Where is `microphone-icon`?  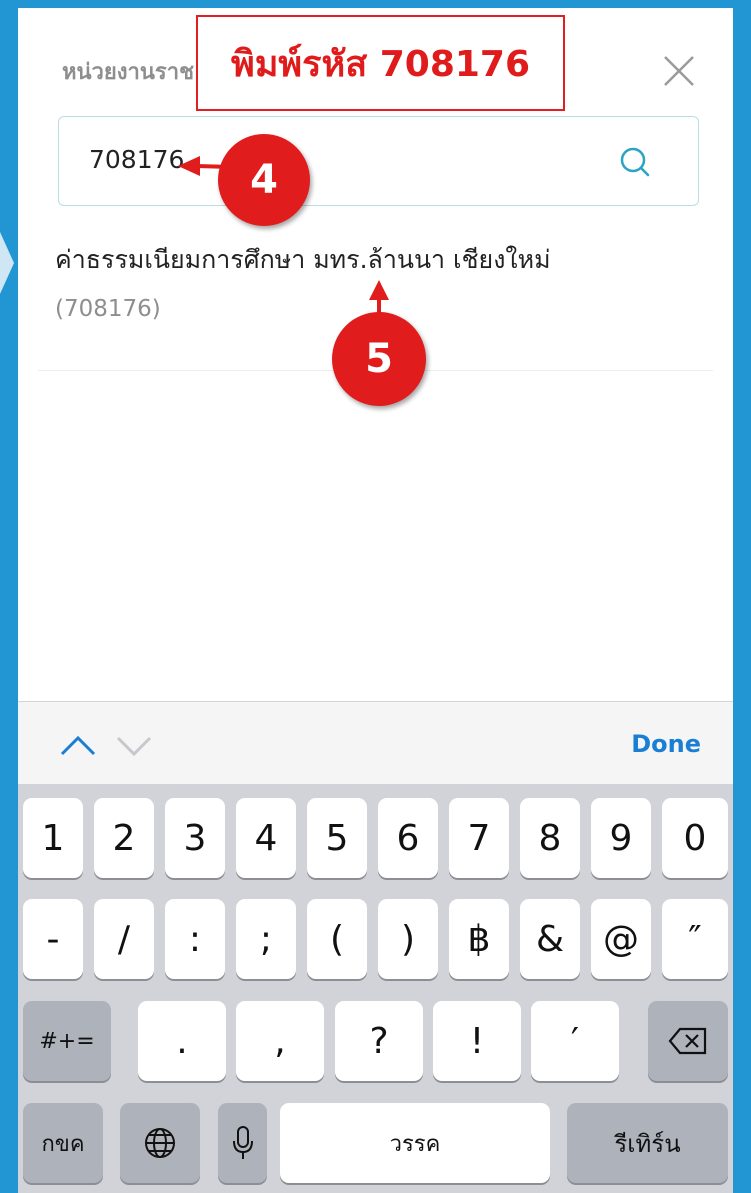
microphone-icon is located at coordinates (242, 1142).